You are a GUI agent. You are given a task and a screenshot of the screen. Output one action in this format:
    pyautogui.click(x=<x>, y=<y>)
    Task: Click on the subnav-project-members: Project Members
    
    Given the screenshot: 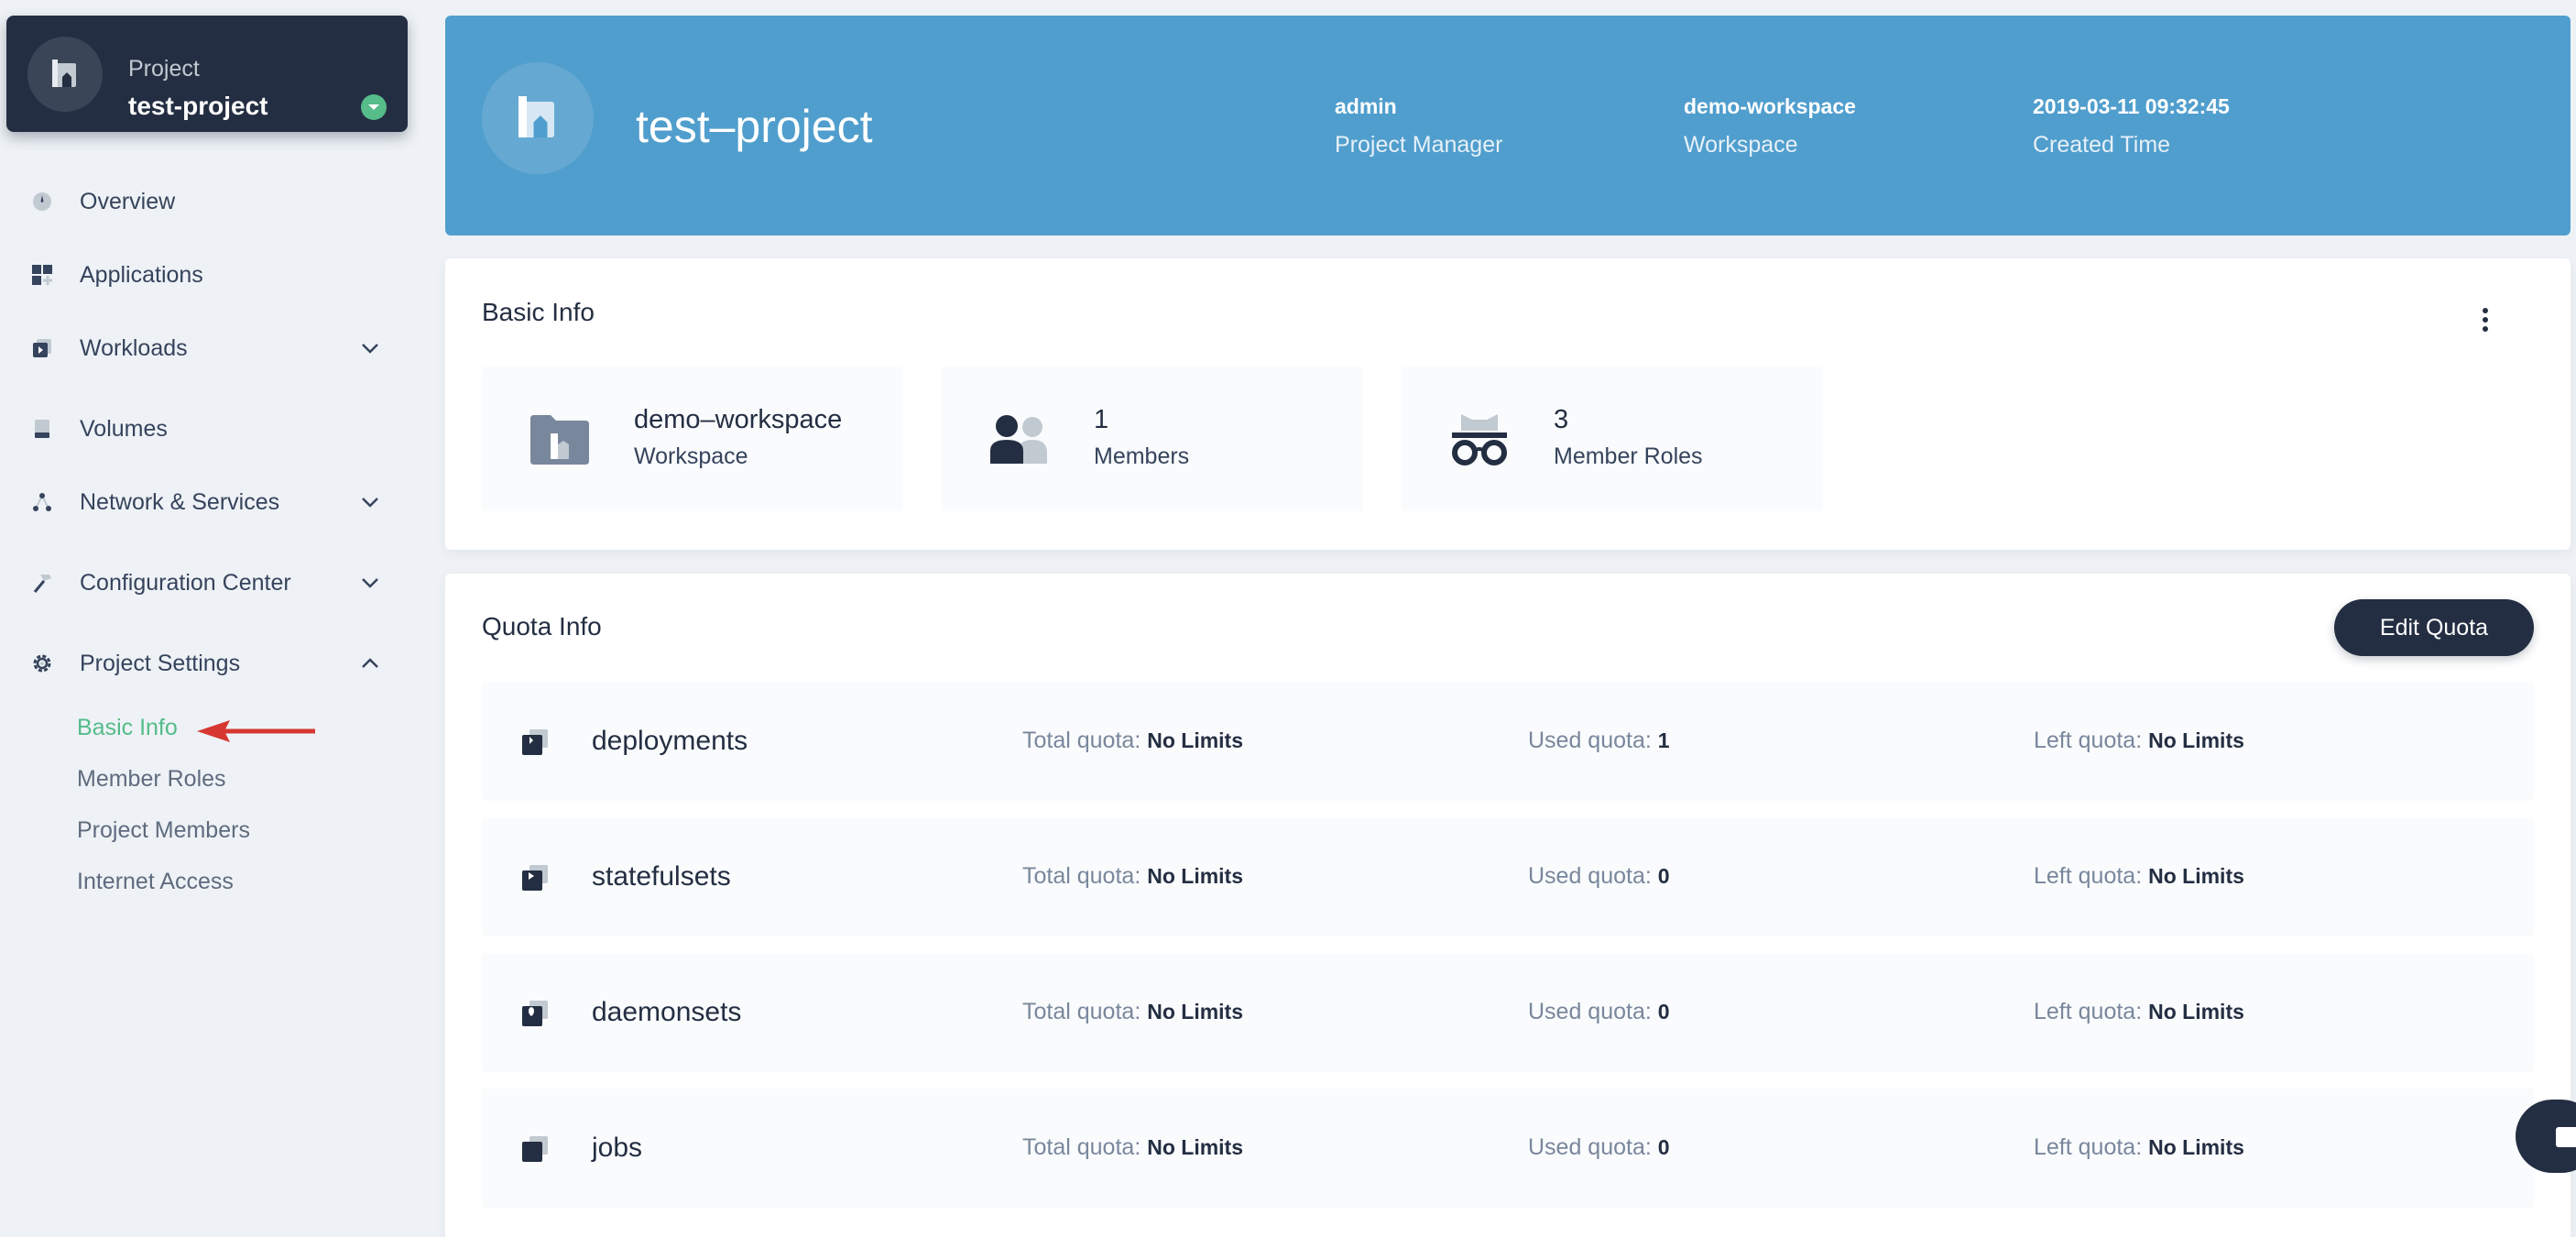 What is the action you would take?
    pyautogui.click(x=164, y=830)
    